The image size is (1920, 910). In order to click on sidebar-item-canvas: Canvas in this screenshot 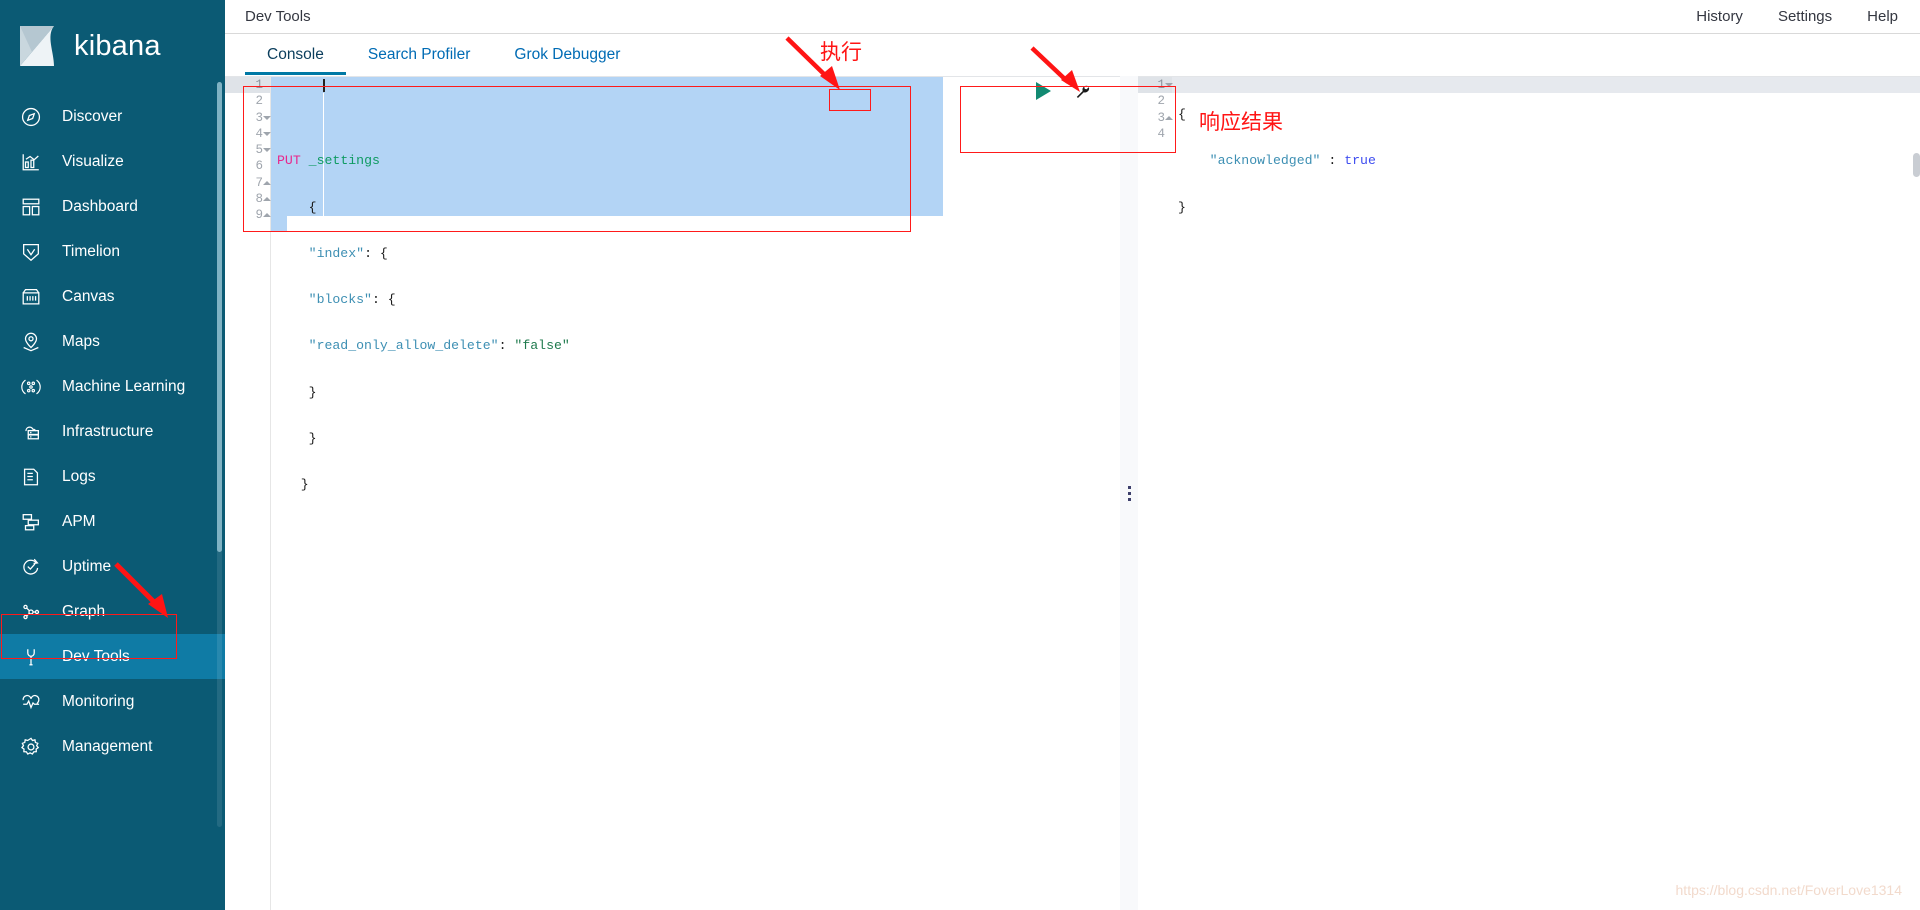, I will do `click(112, 296)`.